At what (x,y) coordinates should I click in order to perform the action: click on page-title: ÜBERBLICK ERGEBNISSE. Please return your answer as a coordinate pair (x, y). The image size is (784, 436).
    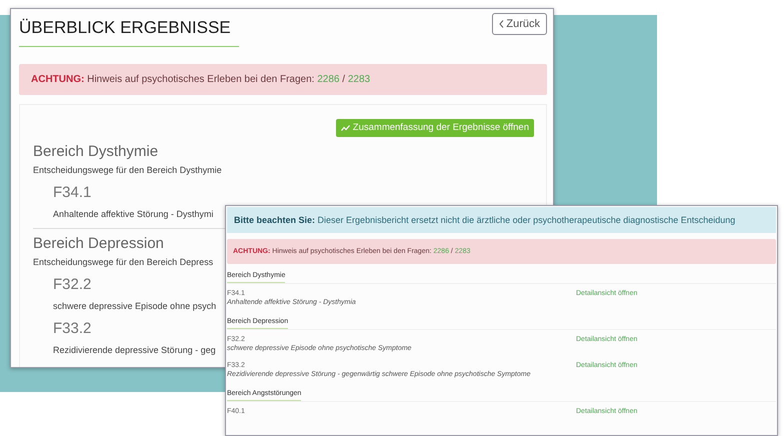
    Looking at the image, I should click on (129, 30).